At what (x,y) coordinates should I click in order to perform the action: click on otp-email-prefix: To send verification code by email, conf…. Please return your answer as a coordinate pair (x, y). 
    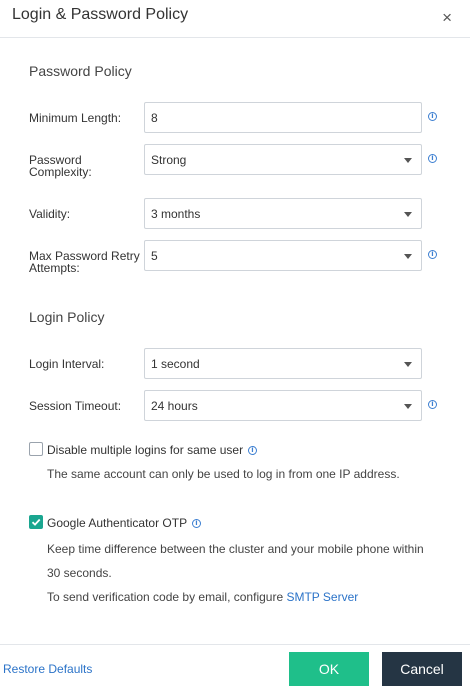
    Looking at the image, I should click on (167, 597).